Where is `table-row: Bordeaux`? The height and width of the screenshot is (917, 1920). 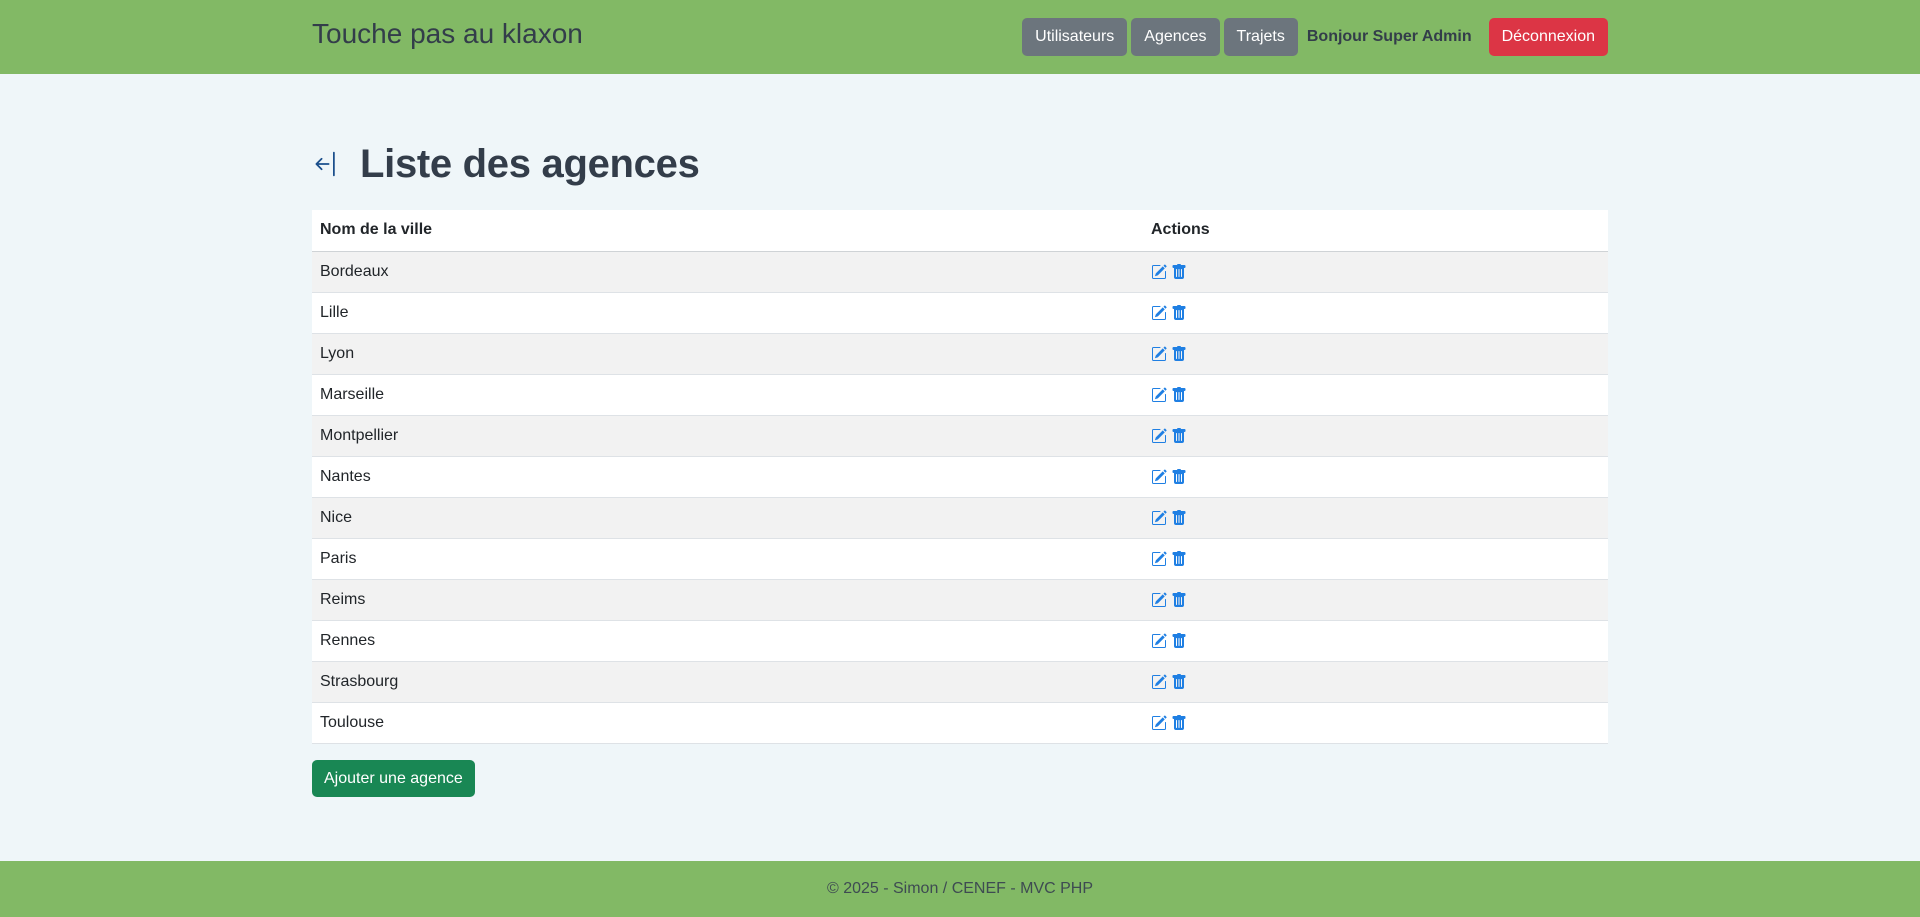 table-row: Bordeaux is located at coordinates (960, 272).